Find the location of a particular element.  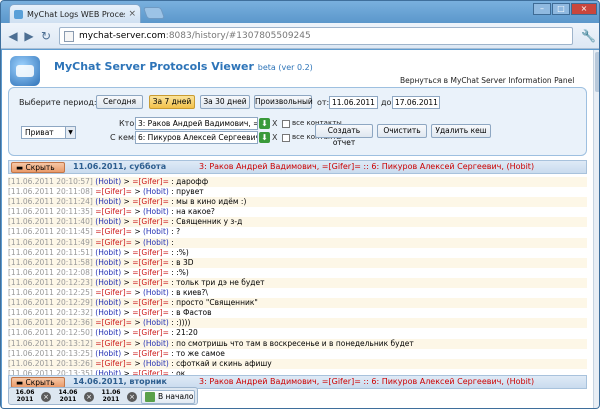

from-label: от: is located at coordinates (323, 102).